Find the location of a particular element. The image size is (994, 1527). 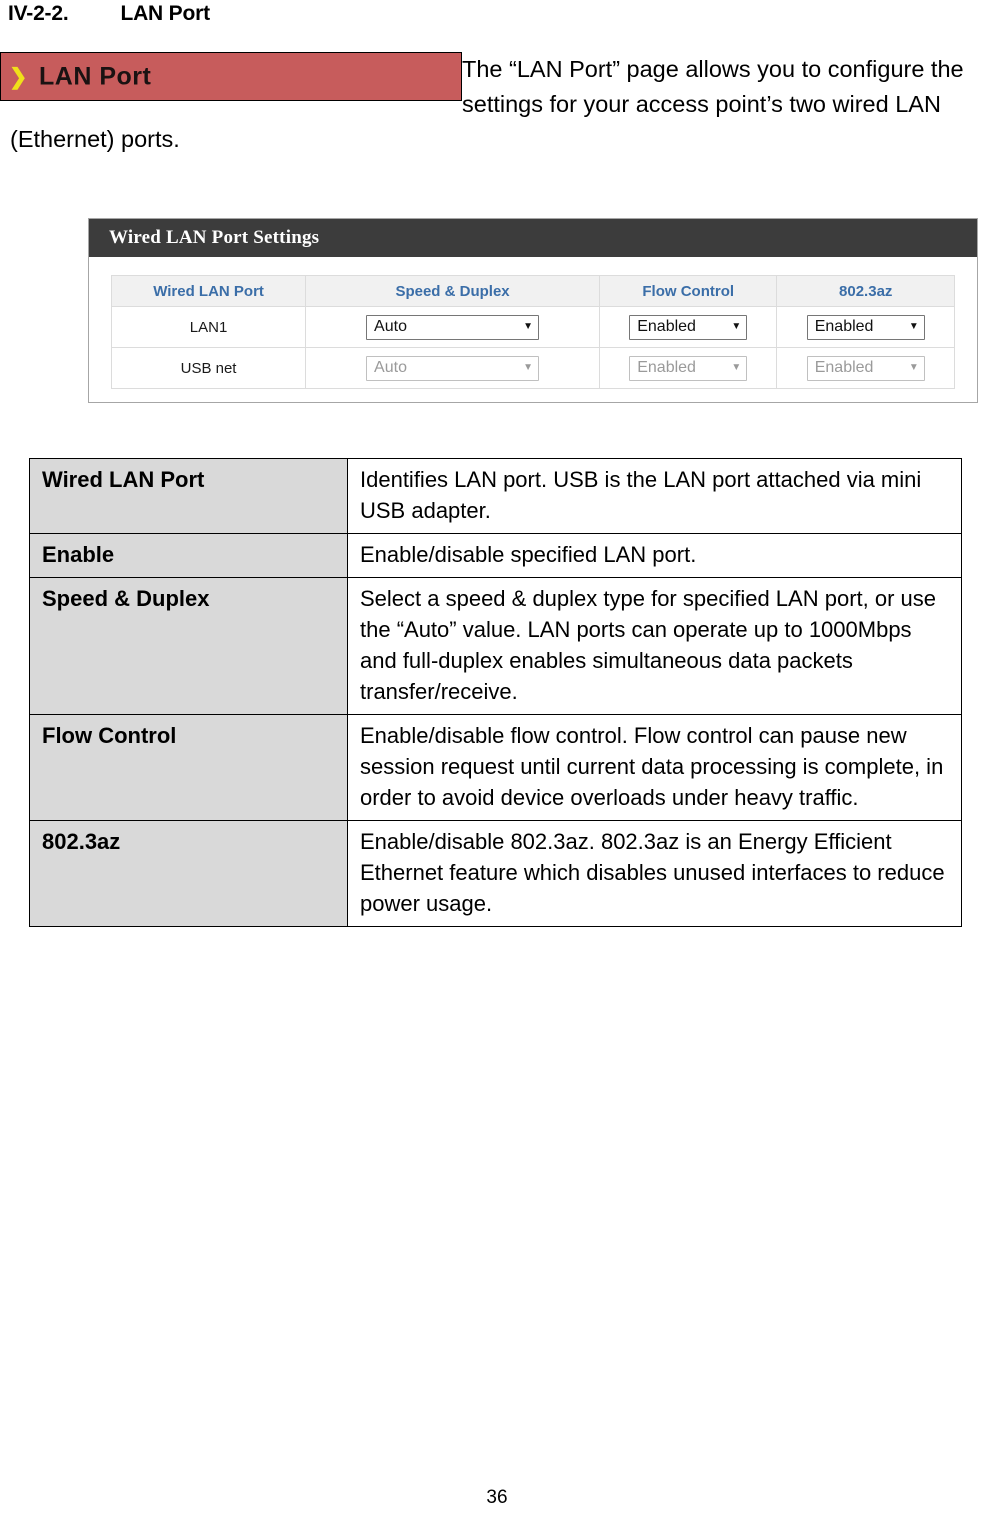

panel-title: Wired LAN Port Settings is located at coordinates (214, 237).